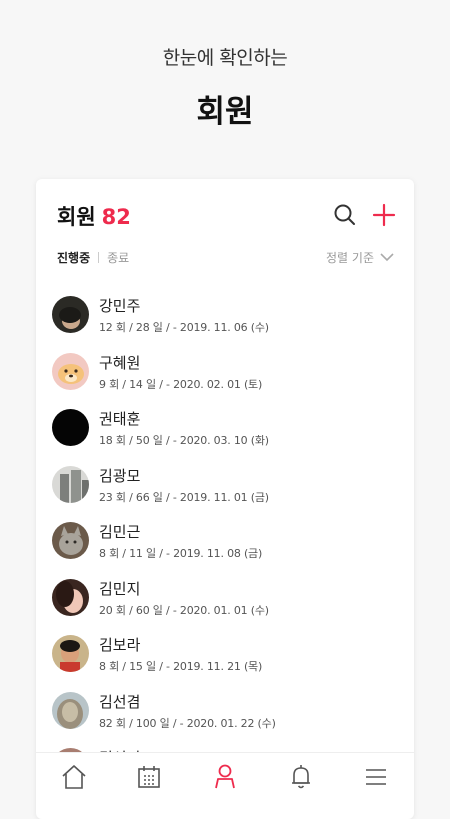 This screenshot has height=819, width=450. I want to click on black-photo-icon, so click(70, 427).